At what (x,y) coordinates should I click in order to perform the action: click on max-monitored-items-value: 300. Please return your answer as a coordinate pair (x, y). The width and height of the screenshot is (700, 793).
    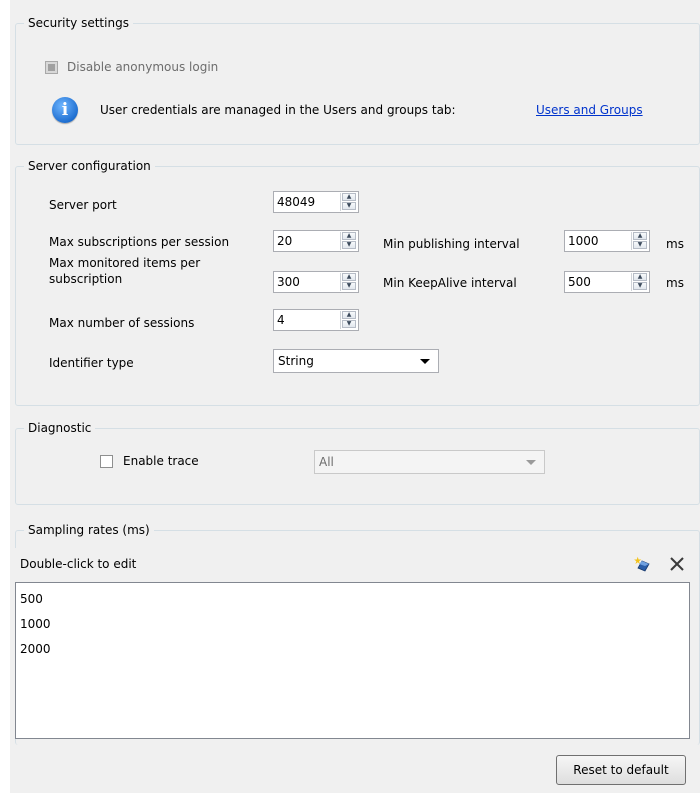
    Looking at the image, I should click on (288, 282).